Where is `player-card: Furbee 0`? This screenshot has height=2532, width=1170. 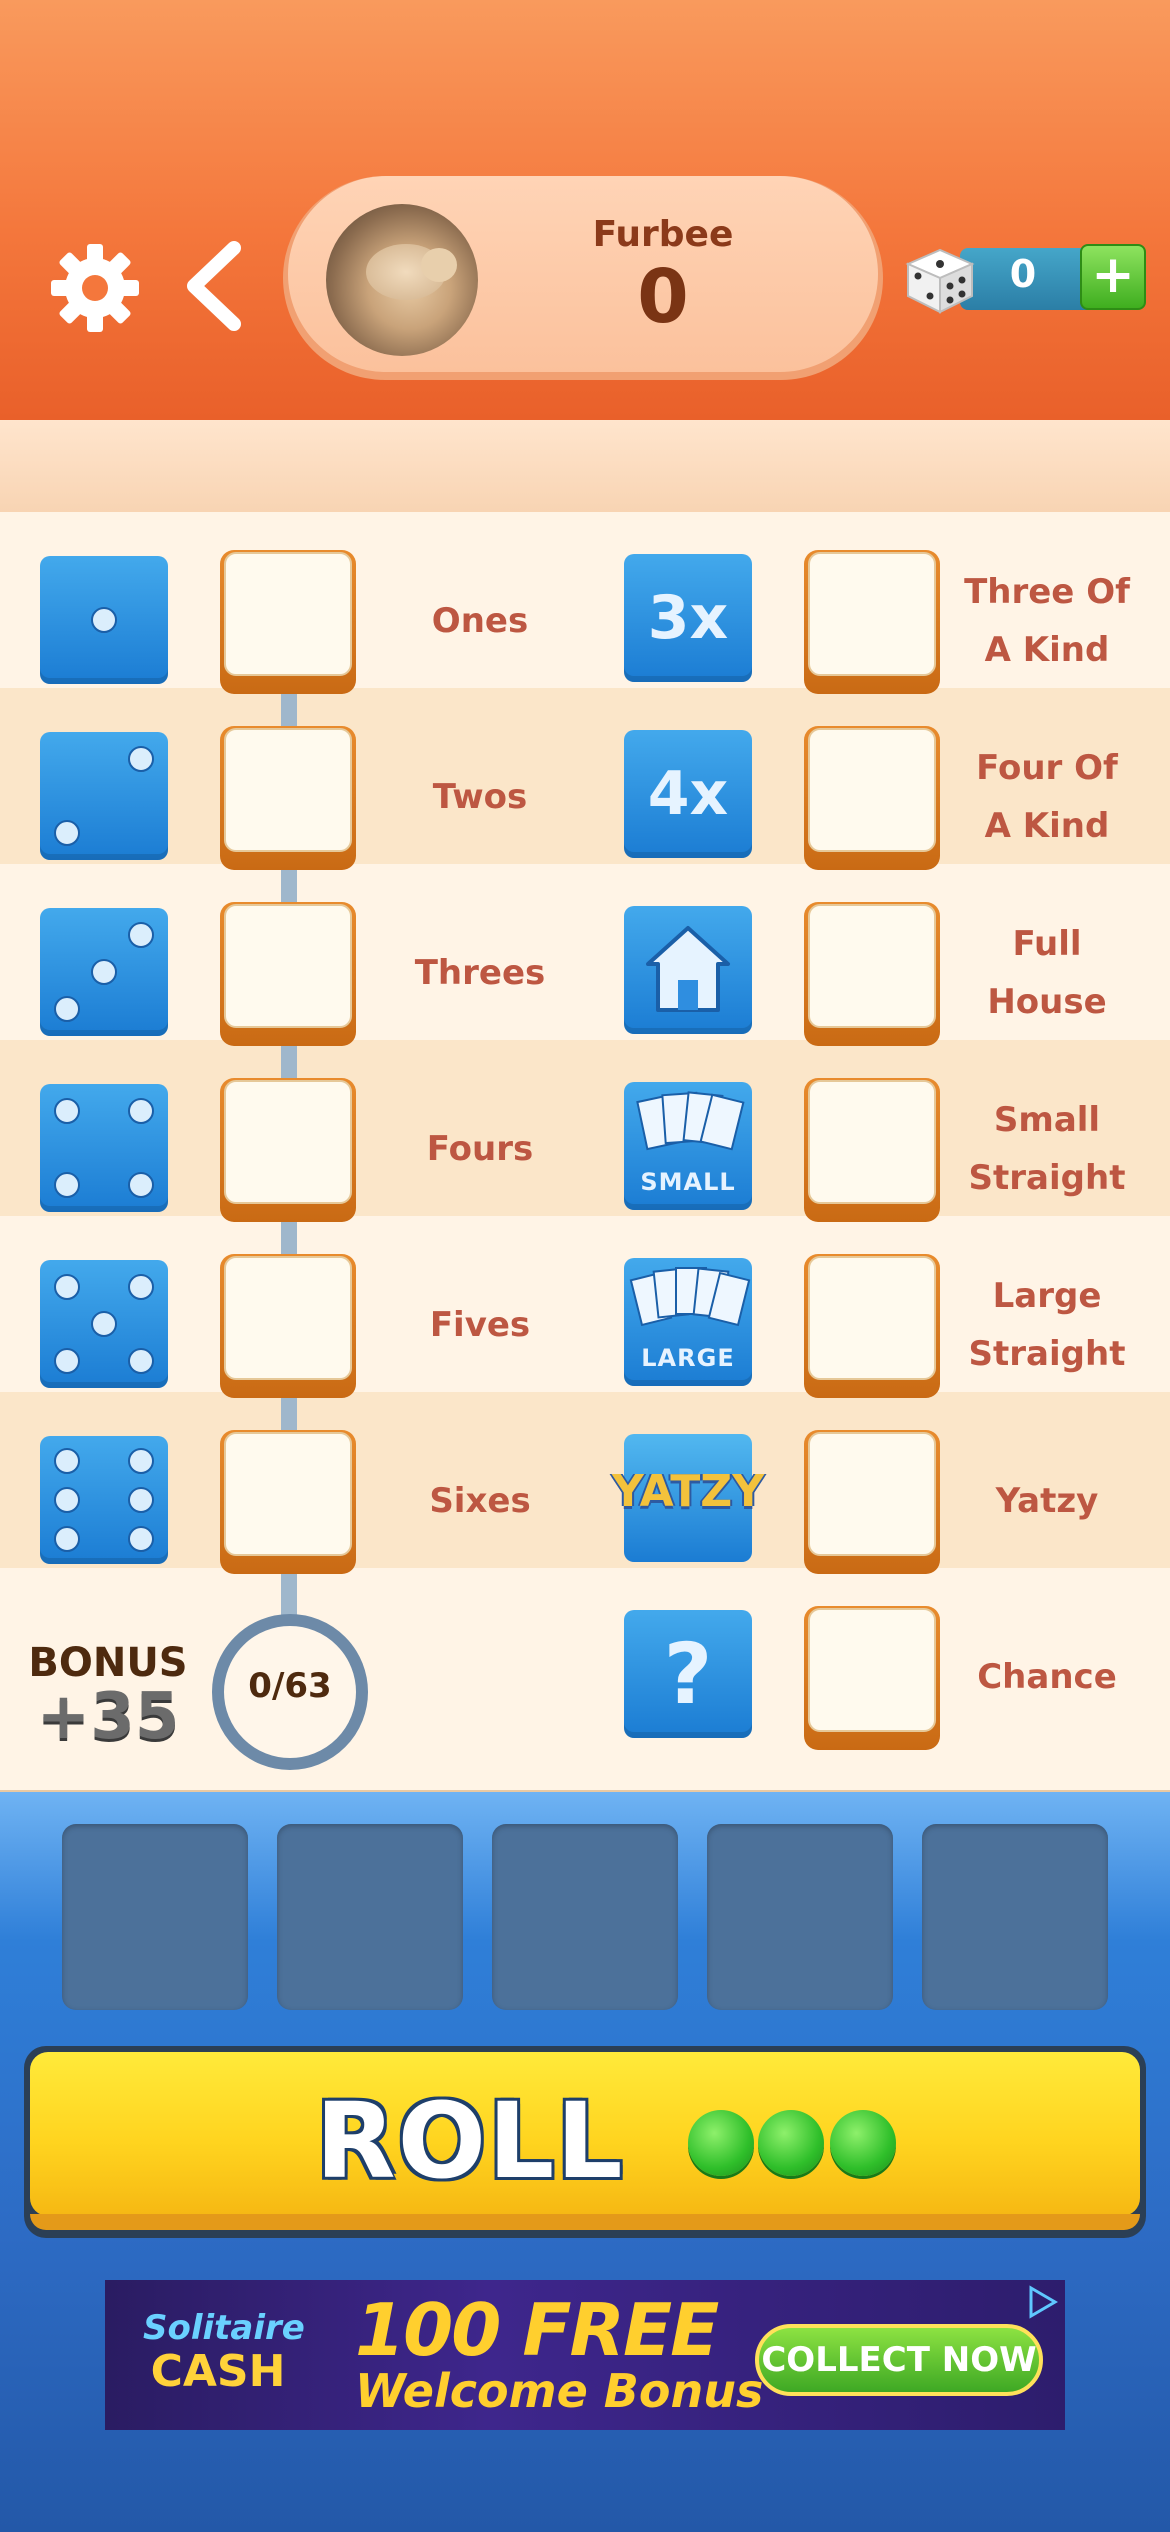
player-card: Furbee 0 is located at coordinates (583, 278).